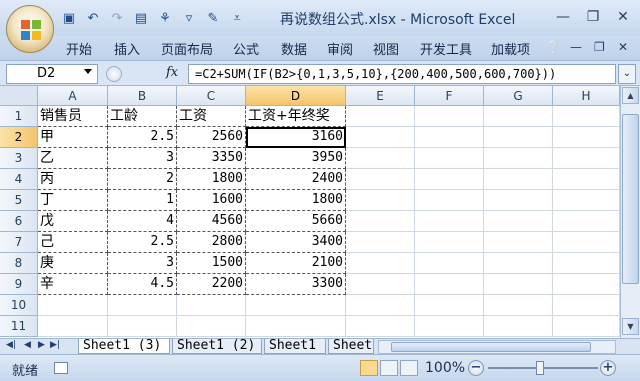  Describe the element at coordinates (296, 96) in the screenshot. I see `column-header-d: D` at that location.